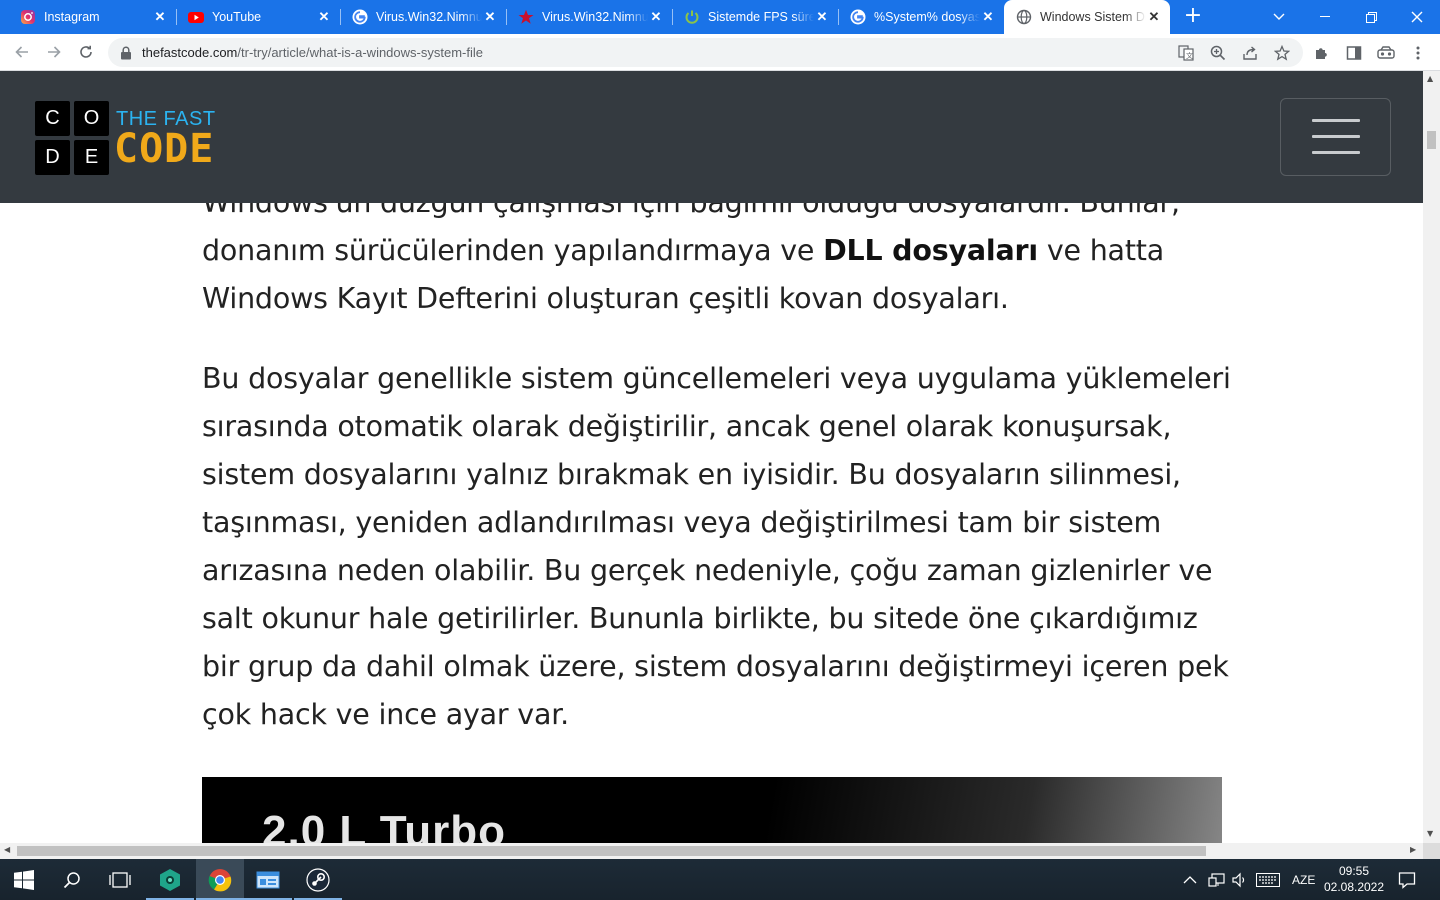 The height and width of the screenshot is (900, 1440). I want to click on hamburger-menu-button, so click(1335, 137).